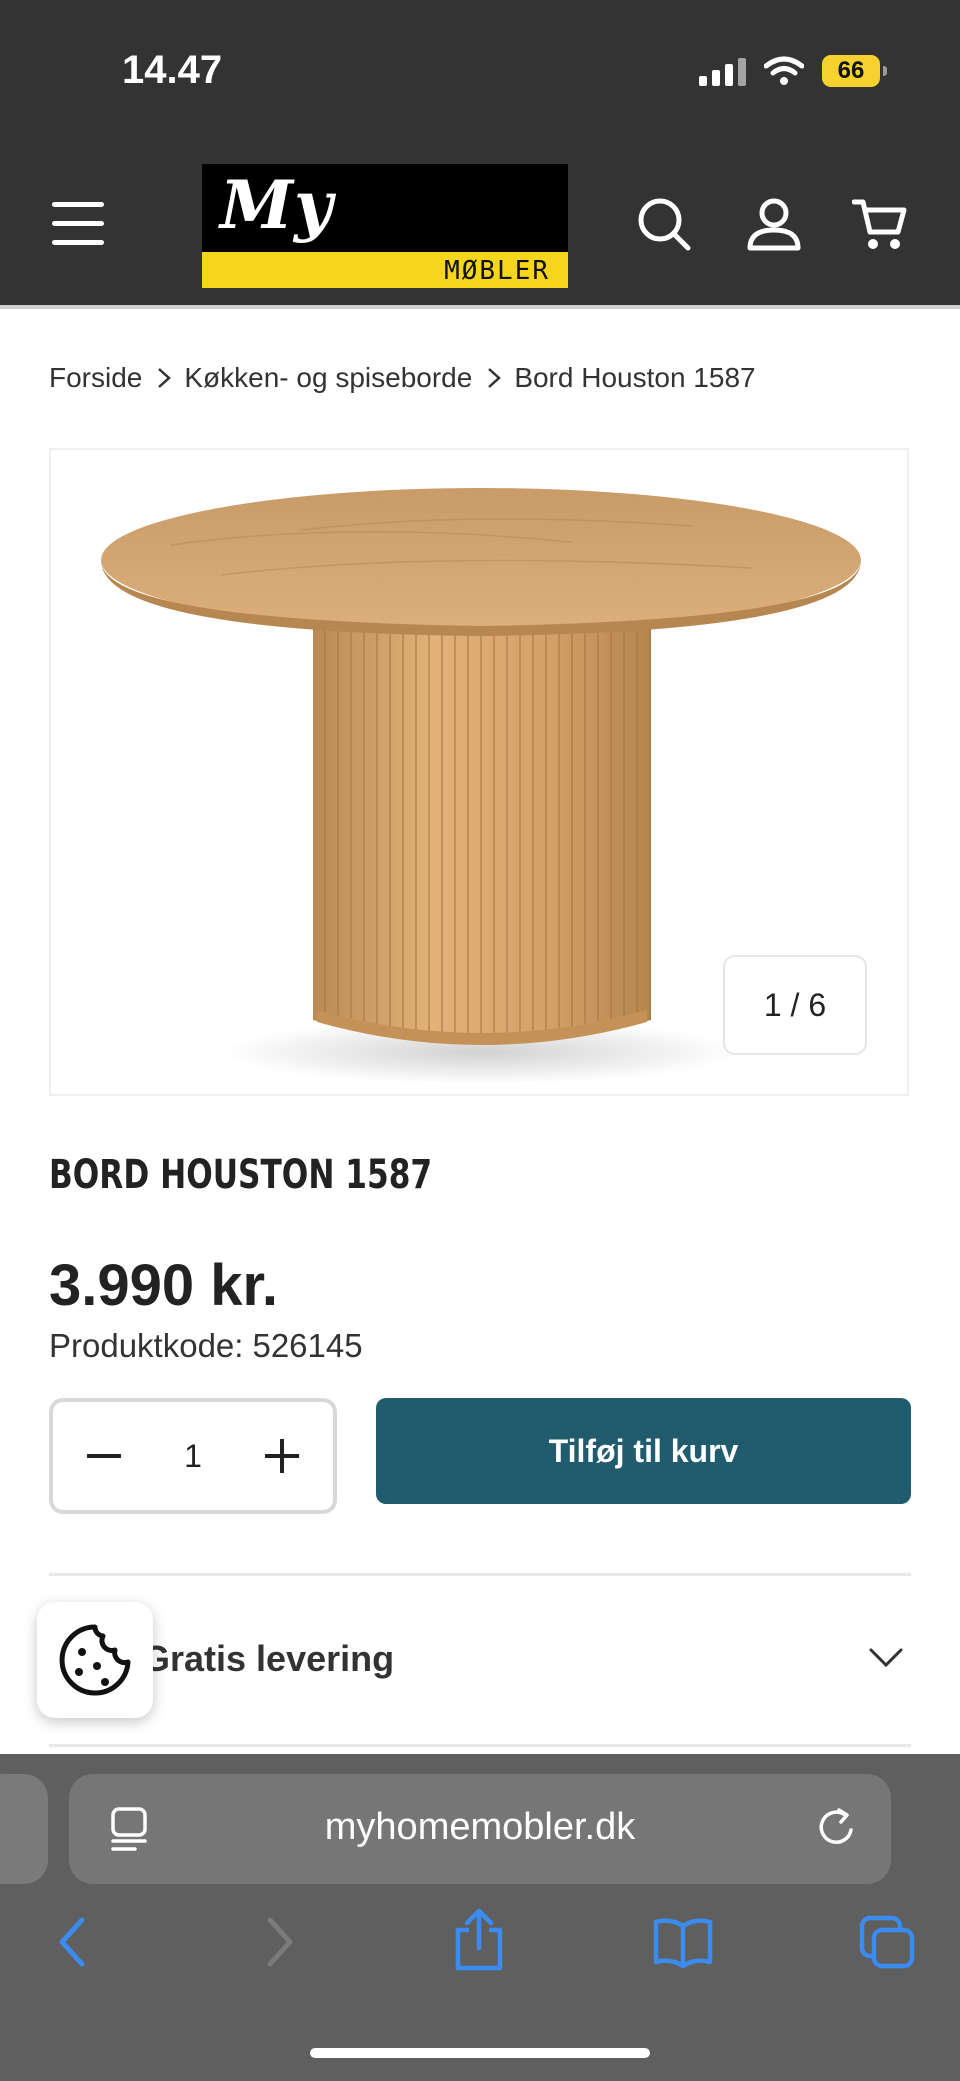  What do you see at coordinates (643, 1451) in the screenshot?
I see `add-to-cart-button: Tilføj til kurv` at bounding box center [643, 1451].